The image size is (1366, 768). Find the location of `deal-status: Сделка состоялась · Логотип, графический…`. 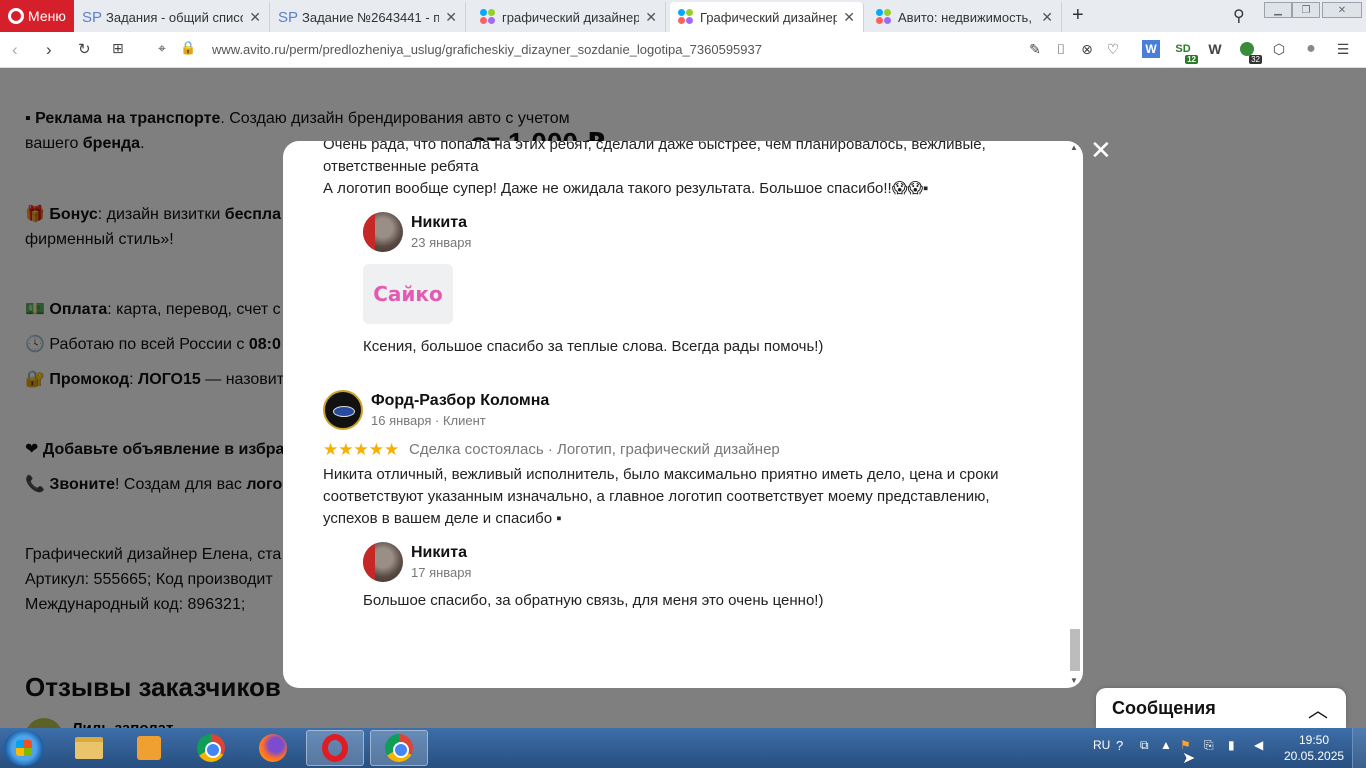

deal-status: Сделка состоялась · Логотип, графический… is located at coordinates (594, 449).